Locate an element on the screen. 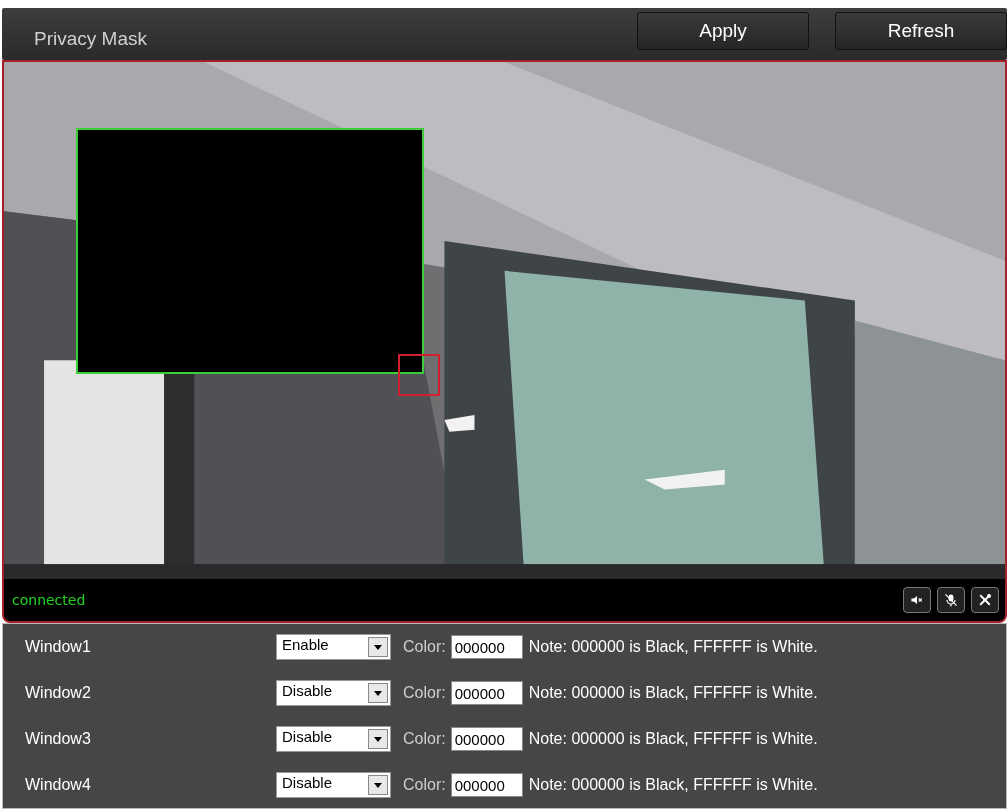  header-button: Apply is located at coordinates (723, 31).